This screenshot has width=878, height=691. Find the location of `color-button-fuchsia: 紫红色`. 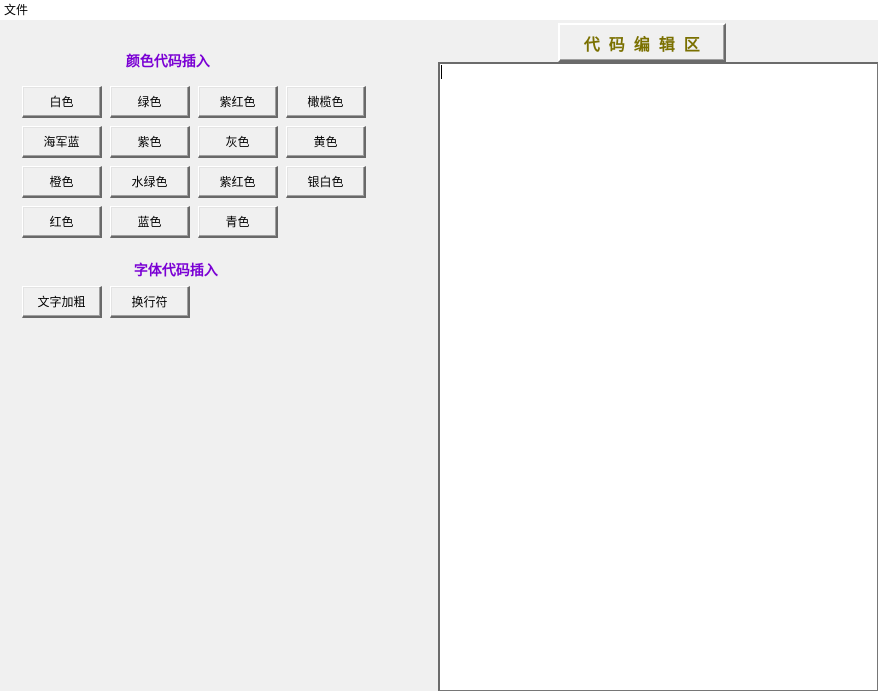

color-button-fuchsia: 紫红色 is located at coordinates (238, 102).